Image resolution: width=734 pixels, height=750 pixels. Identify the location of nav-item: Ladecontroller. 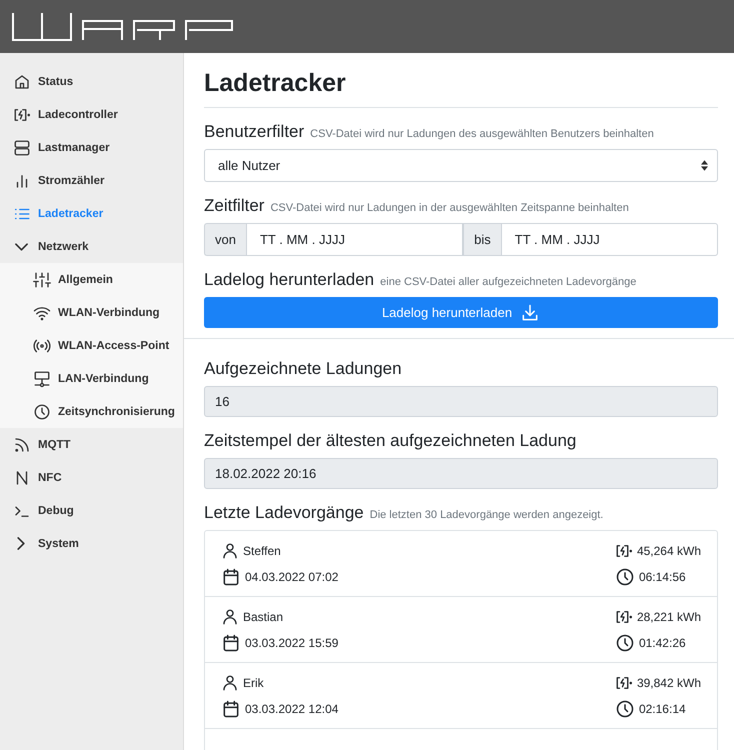
(91, 114).